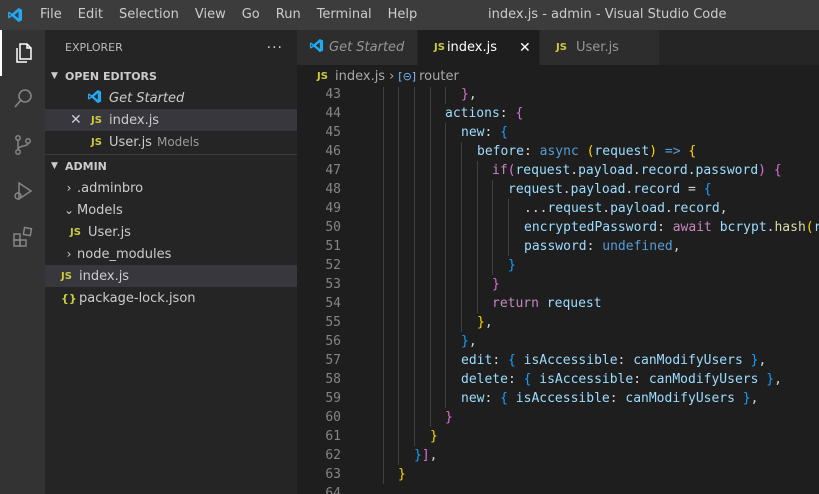 This screenshot has width=819, height=494. I want to click on more-actions-icon: ···, so click(275, 48).